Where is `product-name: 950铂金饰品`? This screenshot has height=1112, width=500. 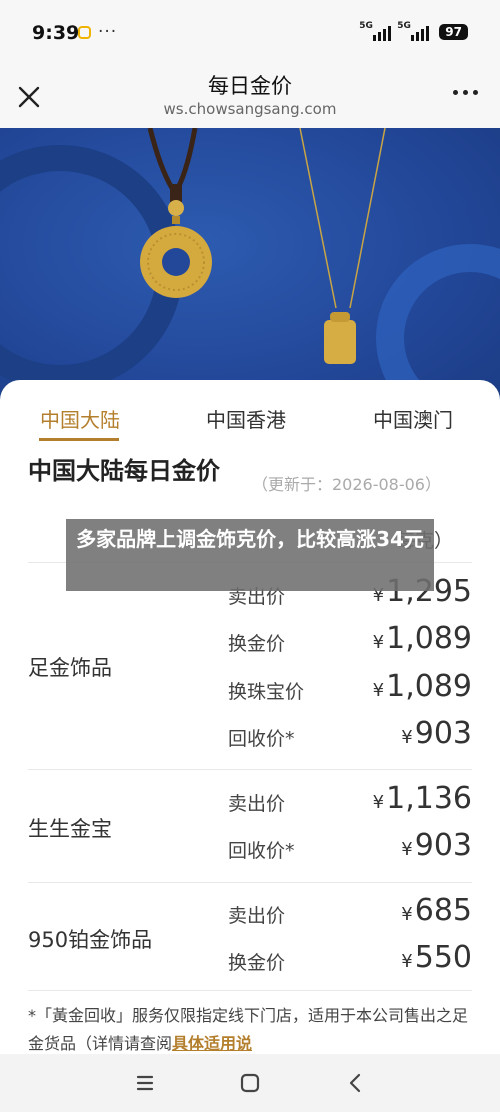
product-name: 950铂金饰品 is located at coordinates (90, 940).